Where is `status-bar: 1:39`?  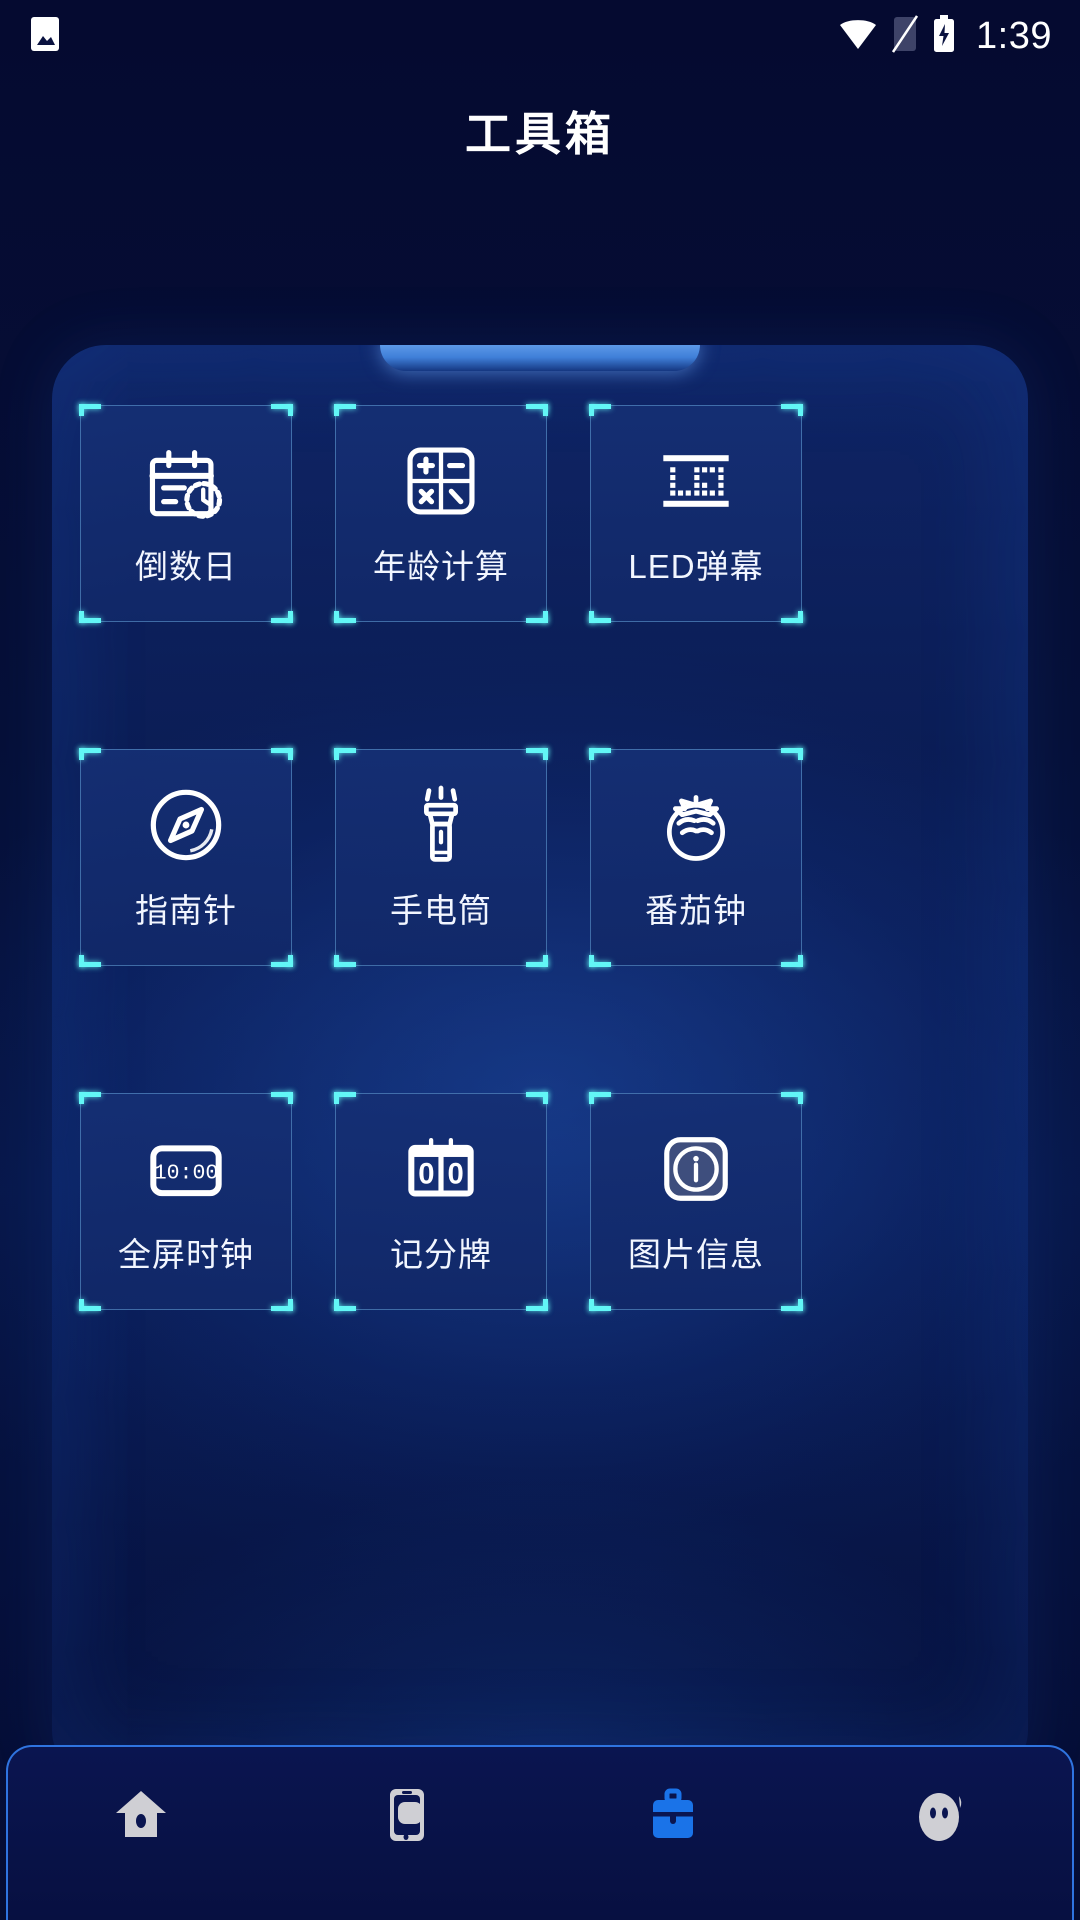 status-bar: 1:39 is located at coordinates (540, 36).